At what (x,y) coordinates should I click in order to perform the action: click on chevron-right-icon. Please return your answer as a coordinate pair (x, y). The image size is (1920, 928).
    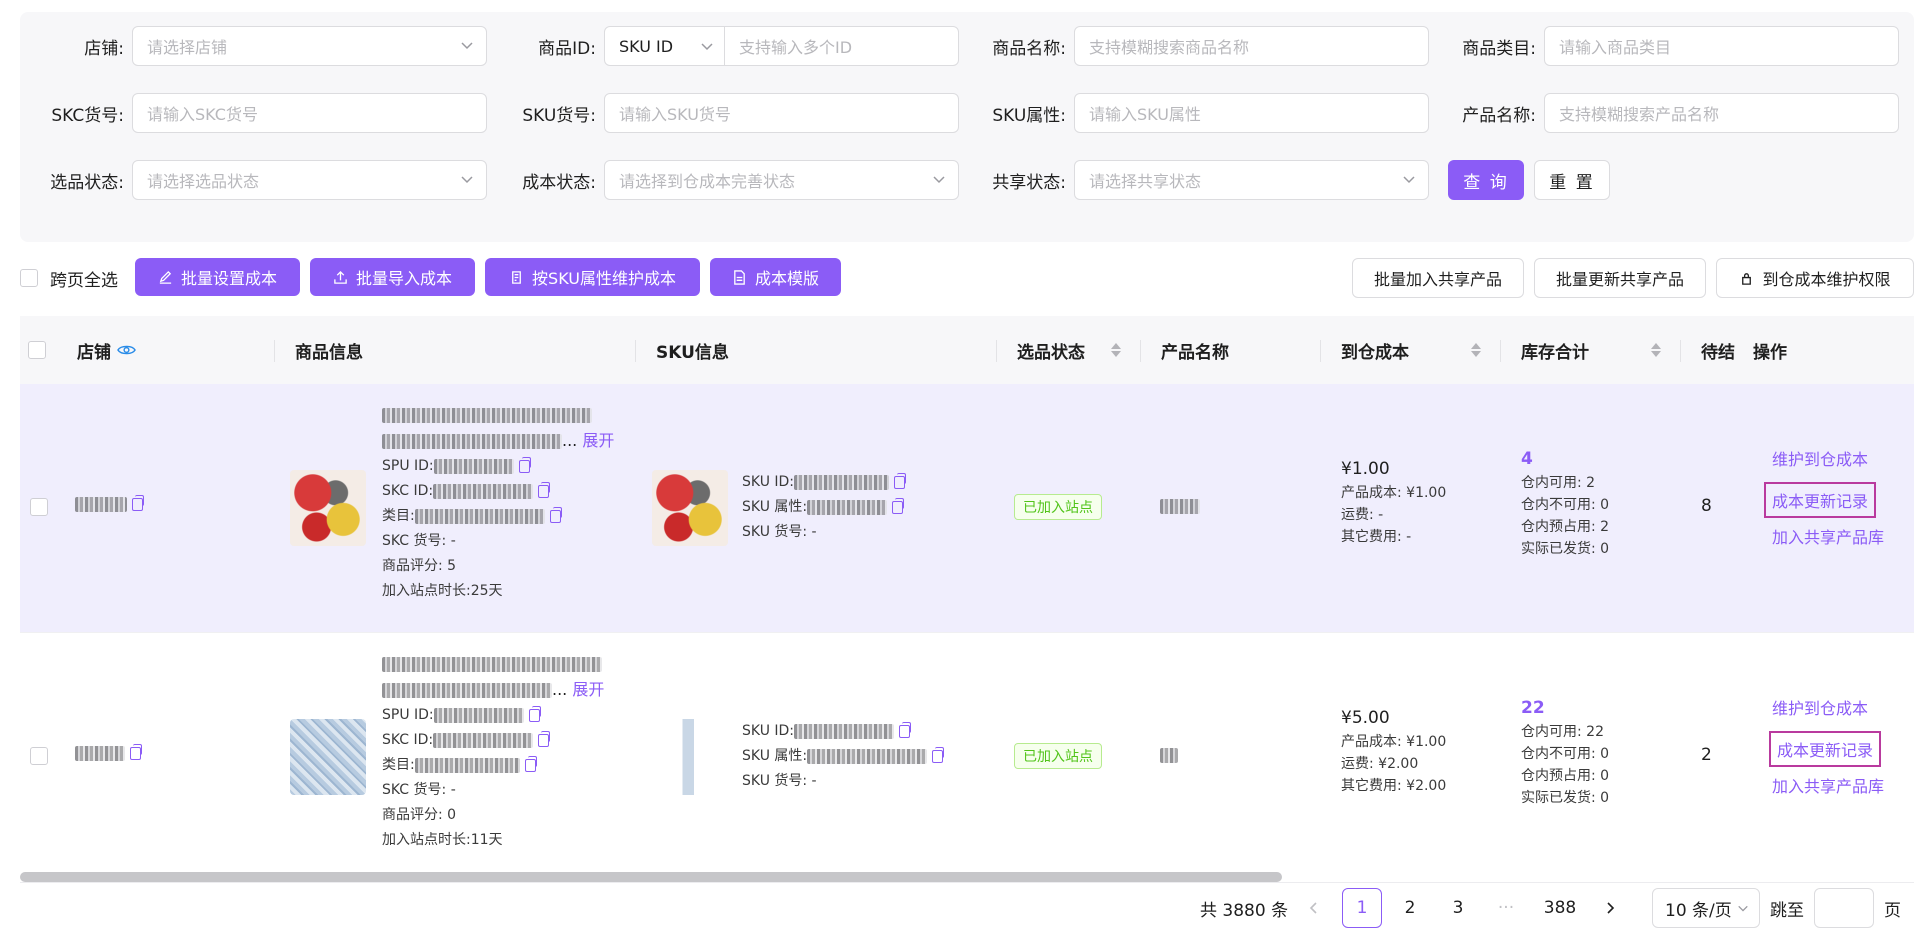
    Looking at the image, I should click on (1611, 908).